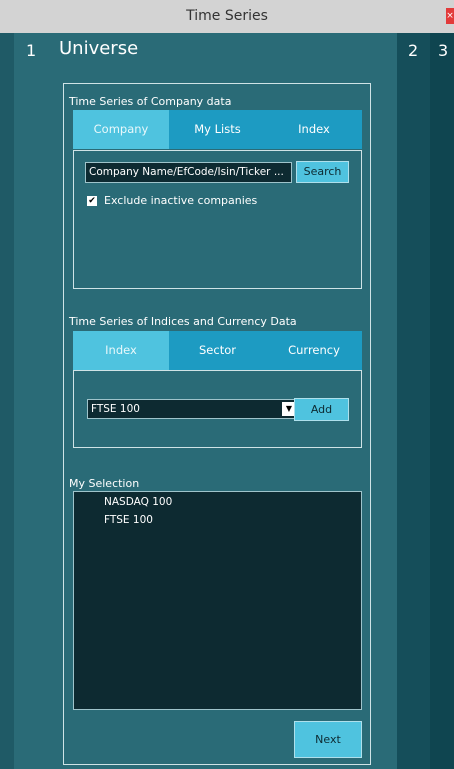  I want to click on tab-index: Index, so click(314, 129).